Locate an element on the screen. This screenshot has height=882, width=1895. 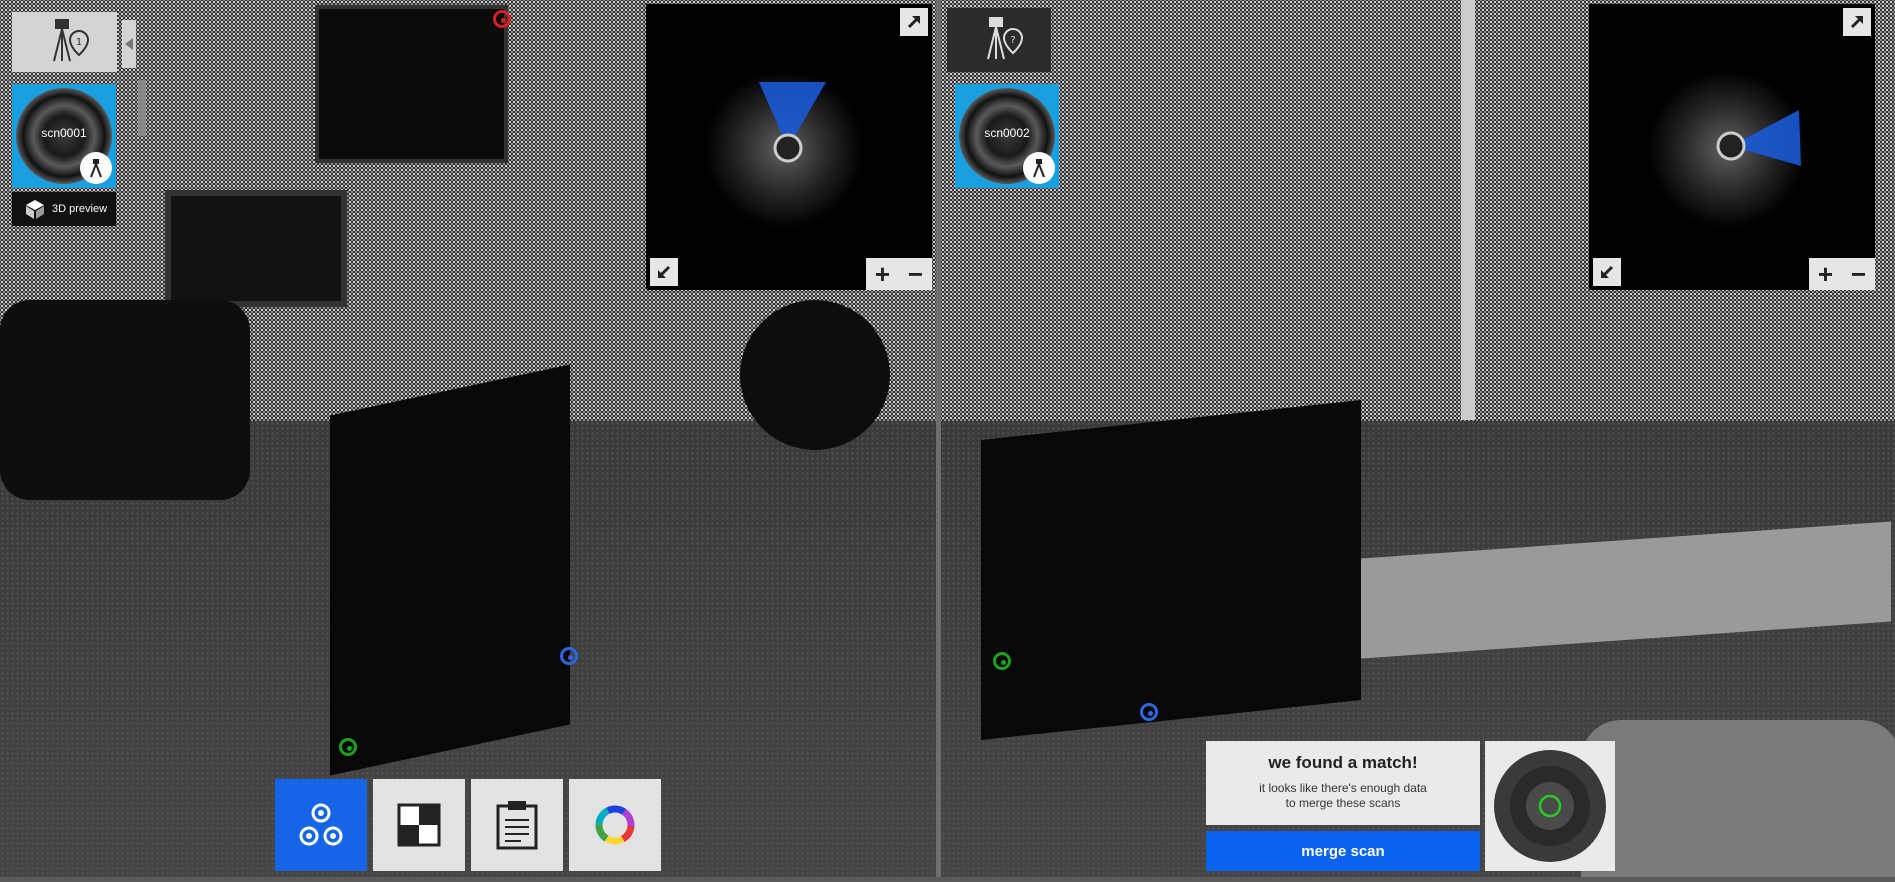
tripod-pin-unknown-icon: ? is located at coordinates (1005, 38).